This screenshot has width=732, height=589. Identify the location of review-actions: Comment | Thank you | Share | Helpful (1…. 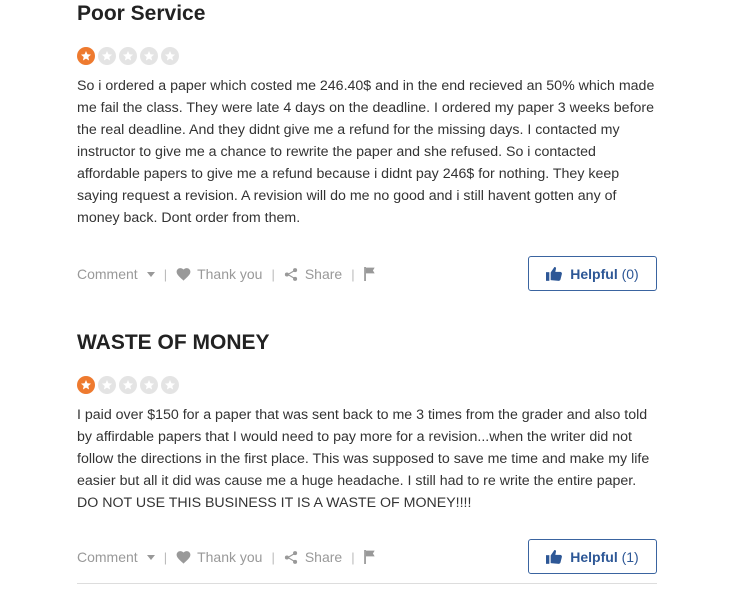
(367, 557).